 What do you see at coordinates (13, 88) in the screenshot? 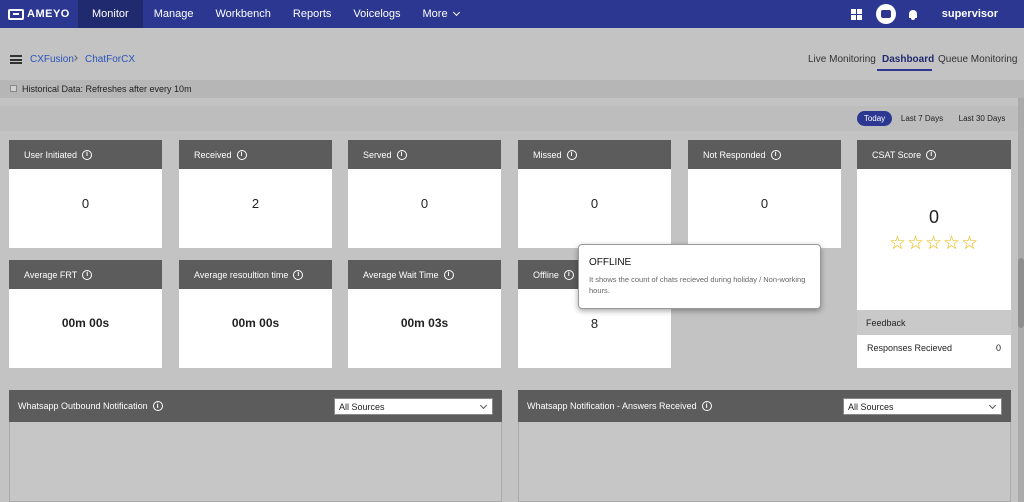
I see `checkbox-icon` at bounding box center [13, 88].